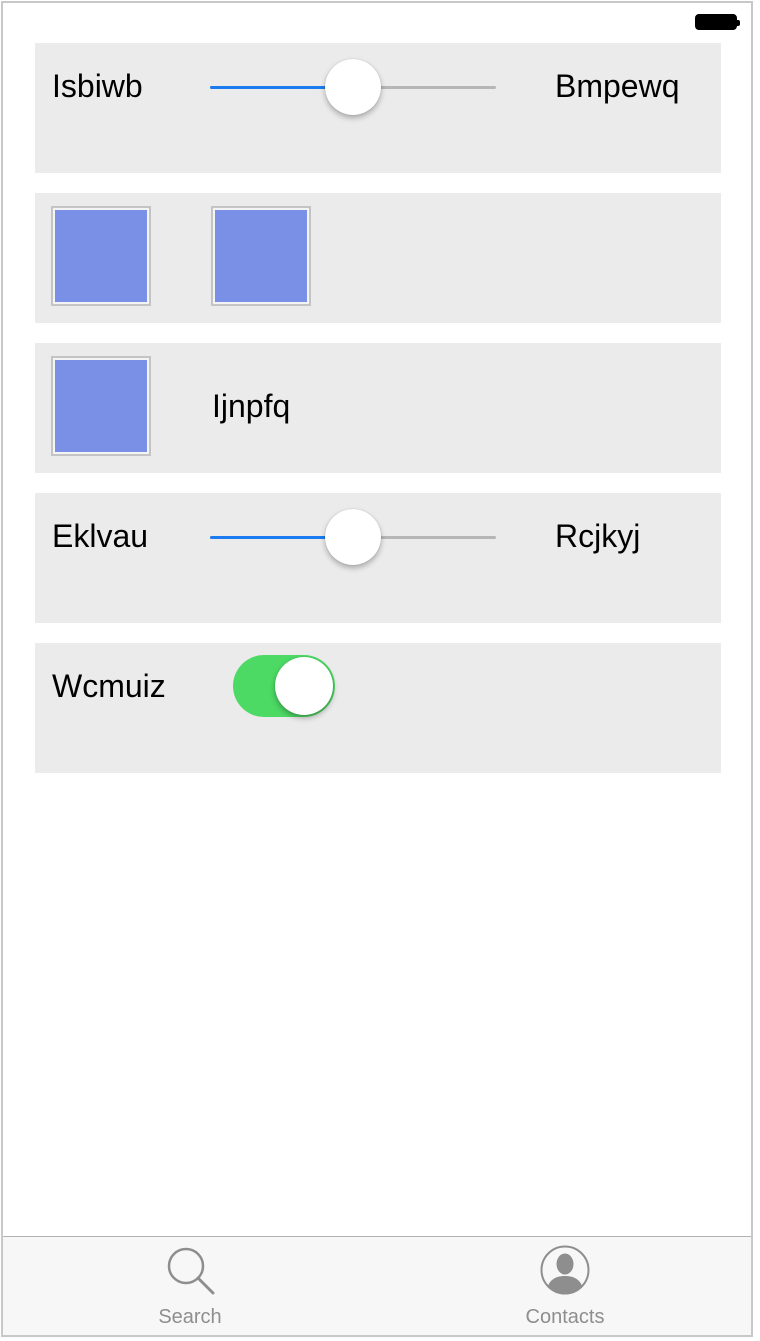  What do you see at coordinates (100, 536) in the screenshot?
I see `slider-2-left-label: Eklvau` at bounding box center [100, 536].